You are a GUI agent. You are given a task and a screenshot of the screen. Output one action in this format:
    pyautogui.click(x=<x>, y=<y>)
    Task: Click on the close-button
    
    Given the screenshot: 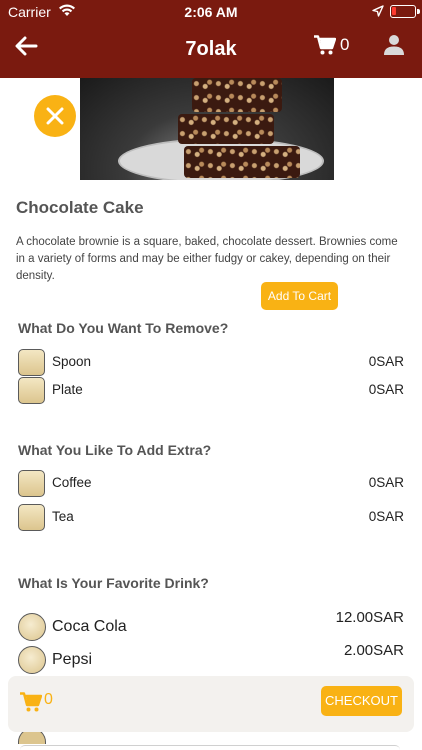 What is the action you would take?
    pyautogui.click(x=55, y=116)
    